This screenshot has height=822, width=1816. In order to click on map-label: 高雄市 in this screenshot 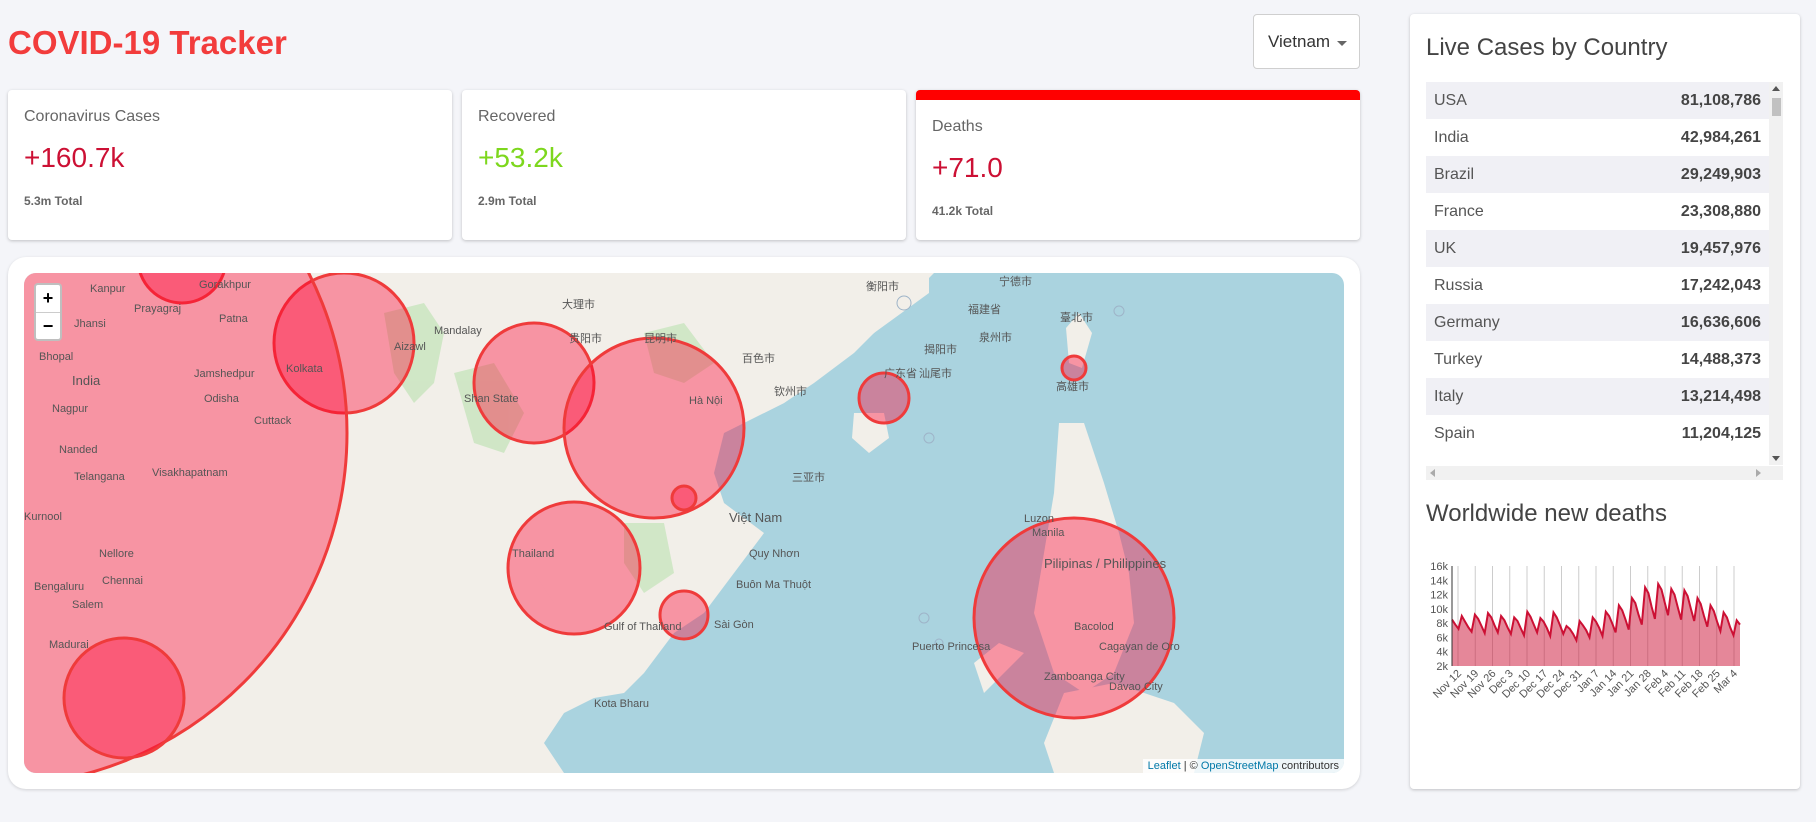, I will do `click(1072, 387)`.